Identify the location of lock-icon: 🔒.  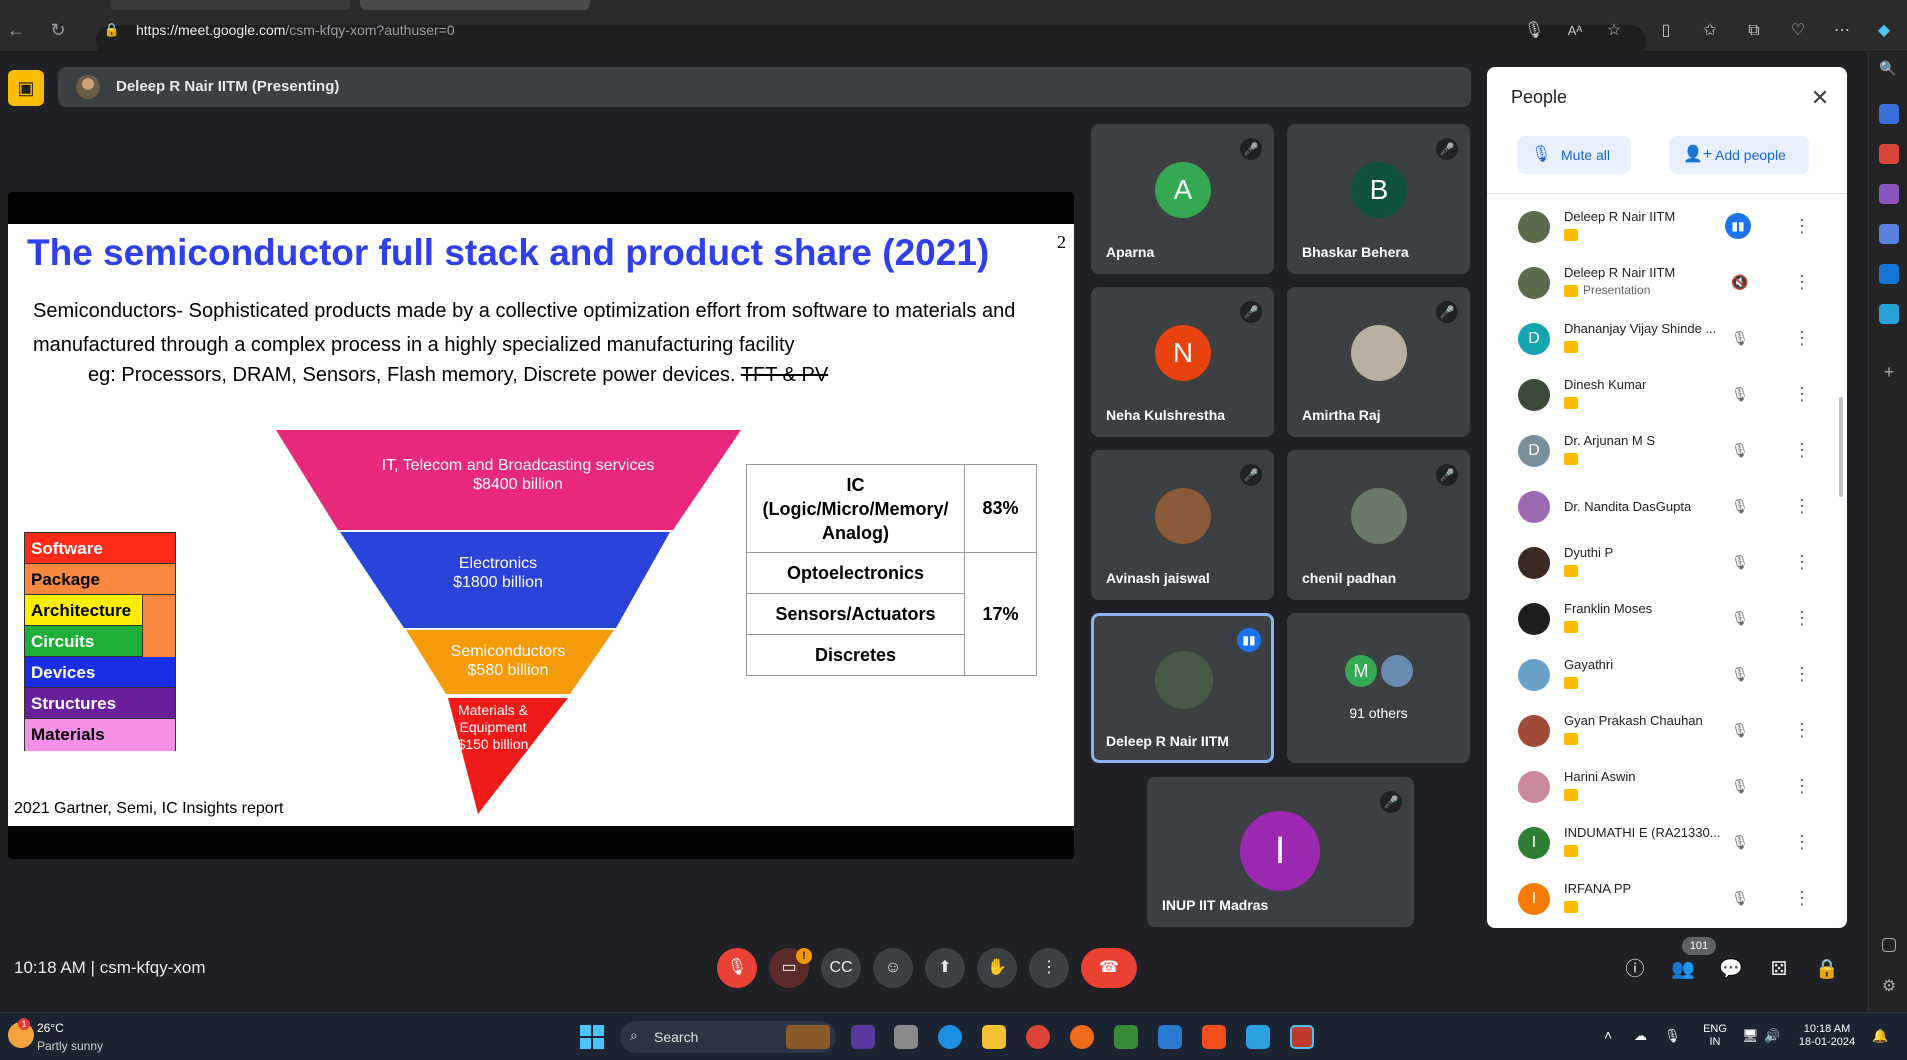
(112, 30).